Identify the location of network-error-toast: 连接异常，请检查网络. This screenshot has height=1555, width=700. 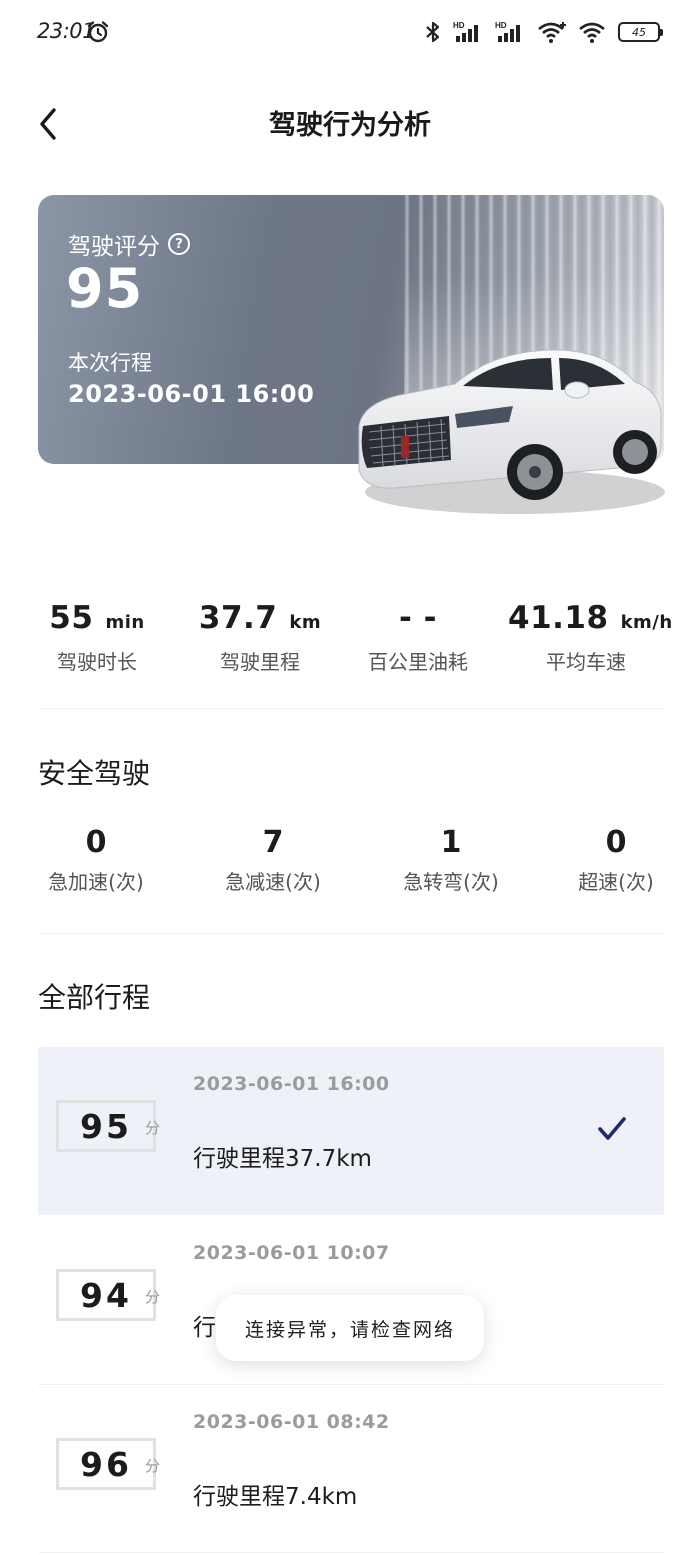
(350, 1328).